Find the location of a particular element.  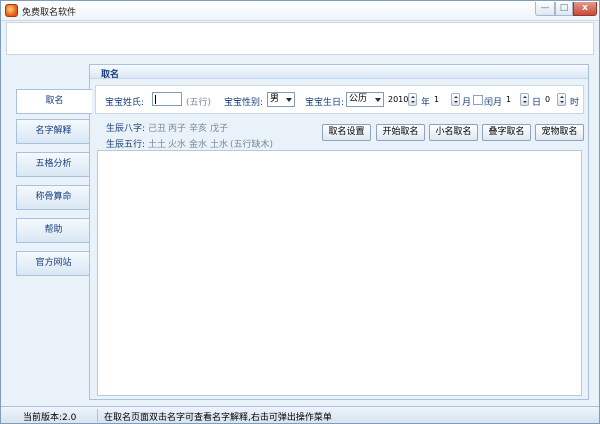

app-logo-icon is located at coordinates (11, 10).